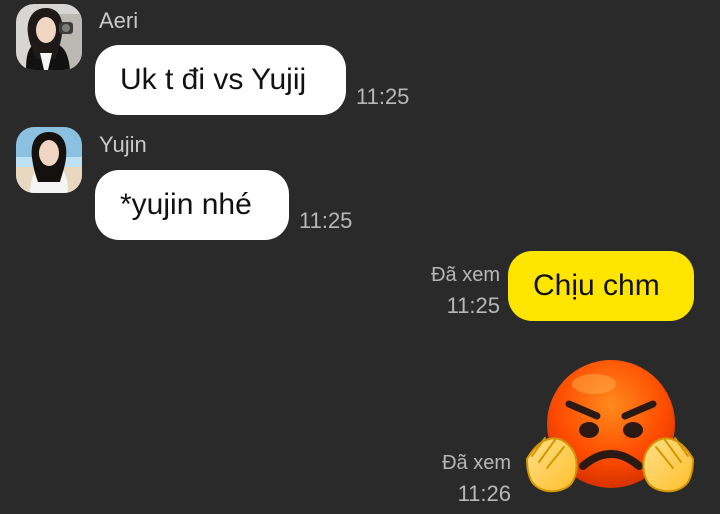 This screenshot has width=720, height=514. What do you see at coordinates (610, 426) in the screenshot?
I see `angry-face-emoji` at bounding box center [610, 426].